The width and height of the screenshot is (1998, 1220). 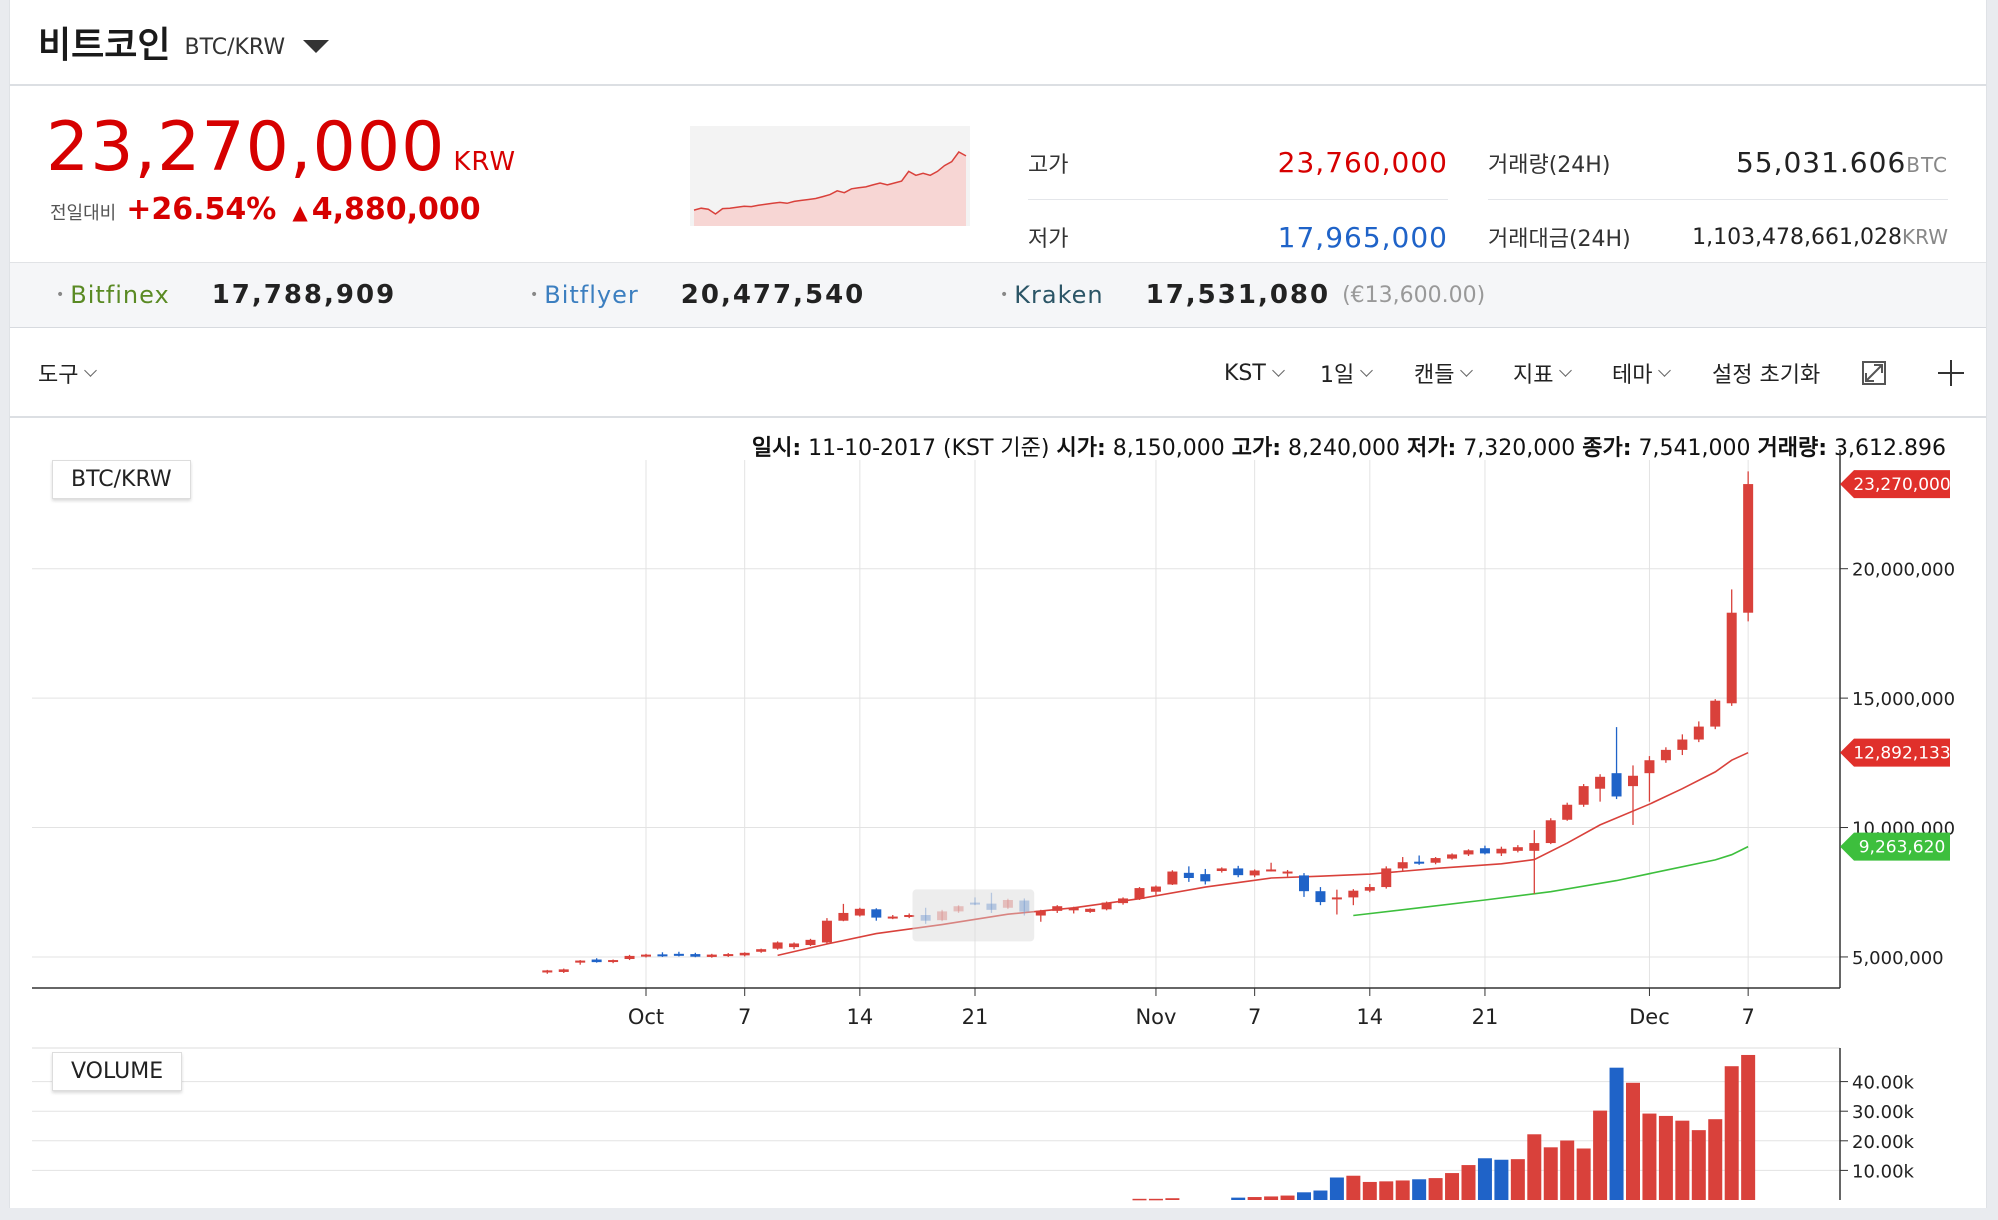 I want to click on amount-number: 1,103,478,661,028, so click(x=1797, y=237).